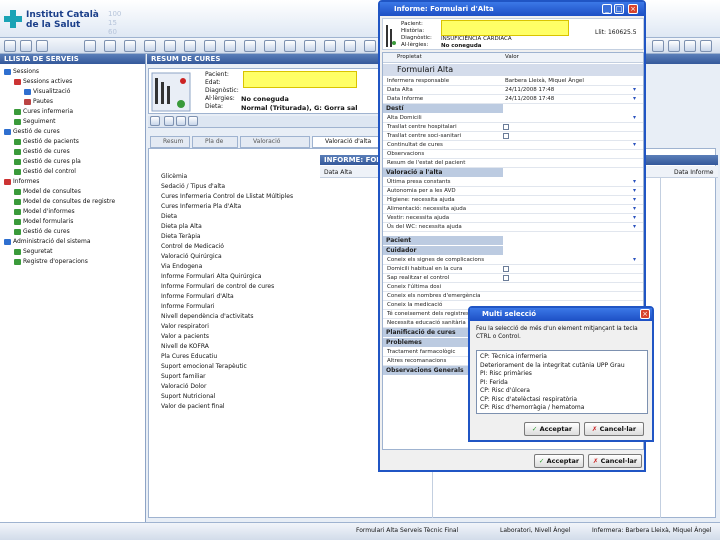  I want to click on print-button, so click(674, 46).